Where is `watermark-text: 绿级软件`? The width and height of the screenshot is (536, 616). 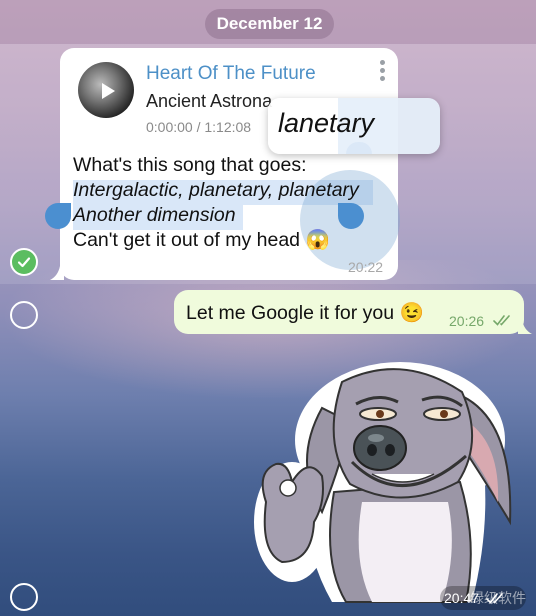 watermark-text: 绿级软件 is located at coordinates (498, 598).